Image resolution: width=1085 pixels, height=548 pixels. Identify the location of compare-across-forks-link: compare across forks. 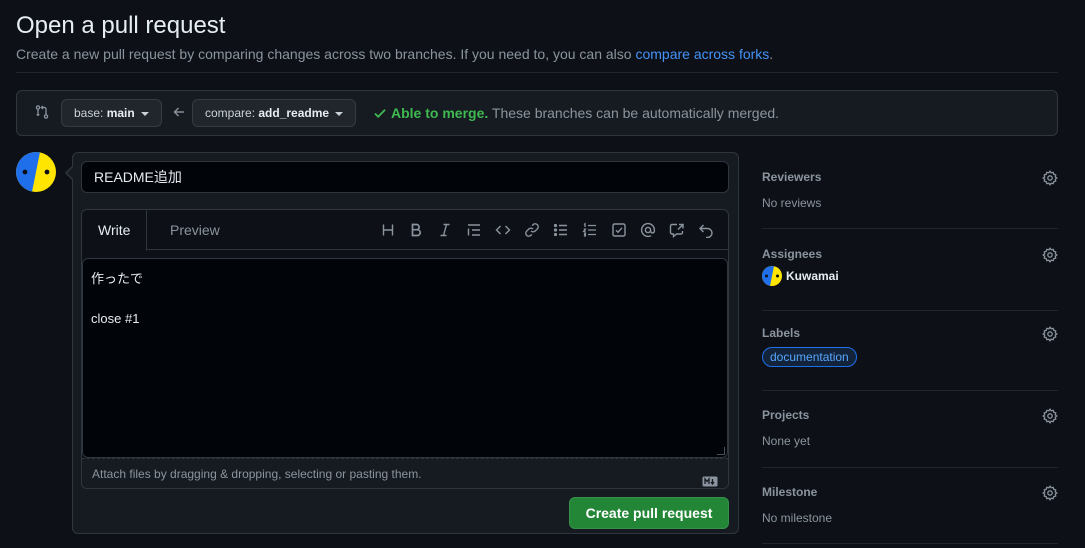
(702, 54).